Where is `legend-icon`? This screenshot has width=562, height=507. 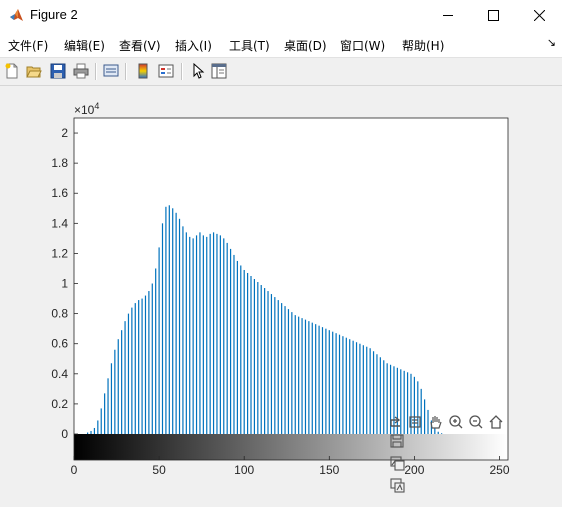 legend-icon is located at coordinates (166, 71).